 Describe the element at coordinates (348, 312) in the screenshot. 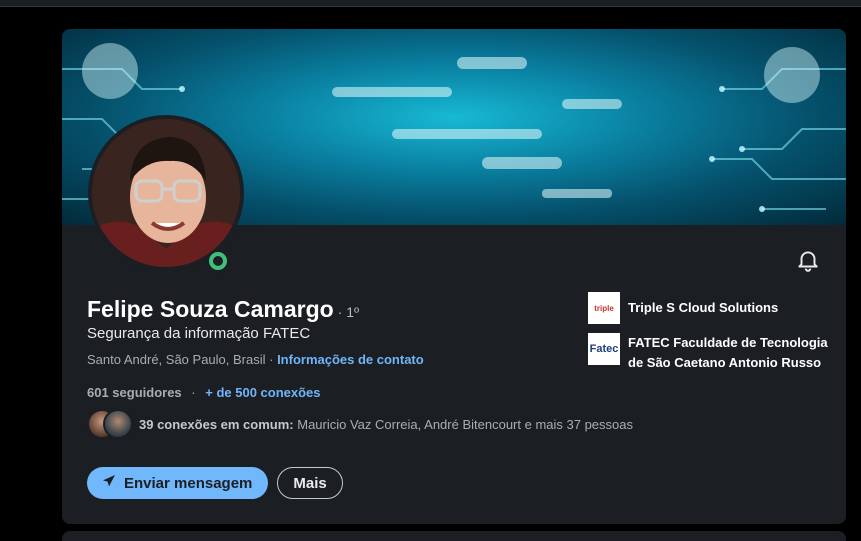

I see `connection-degree: · 1º` at that location.